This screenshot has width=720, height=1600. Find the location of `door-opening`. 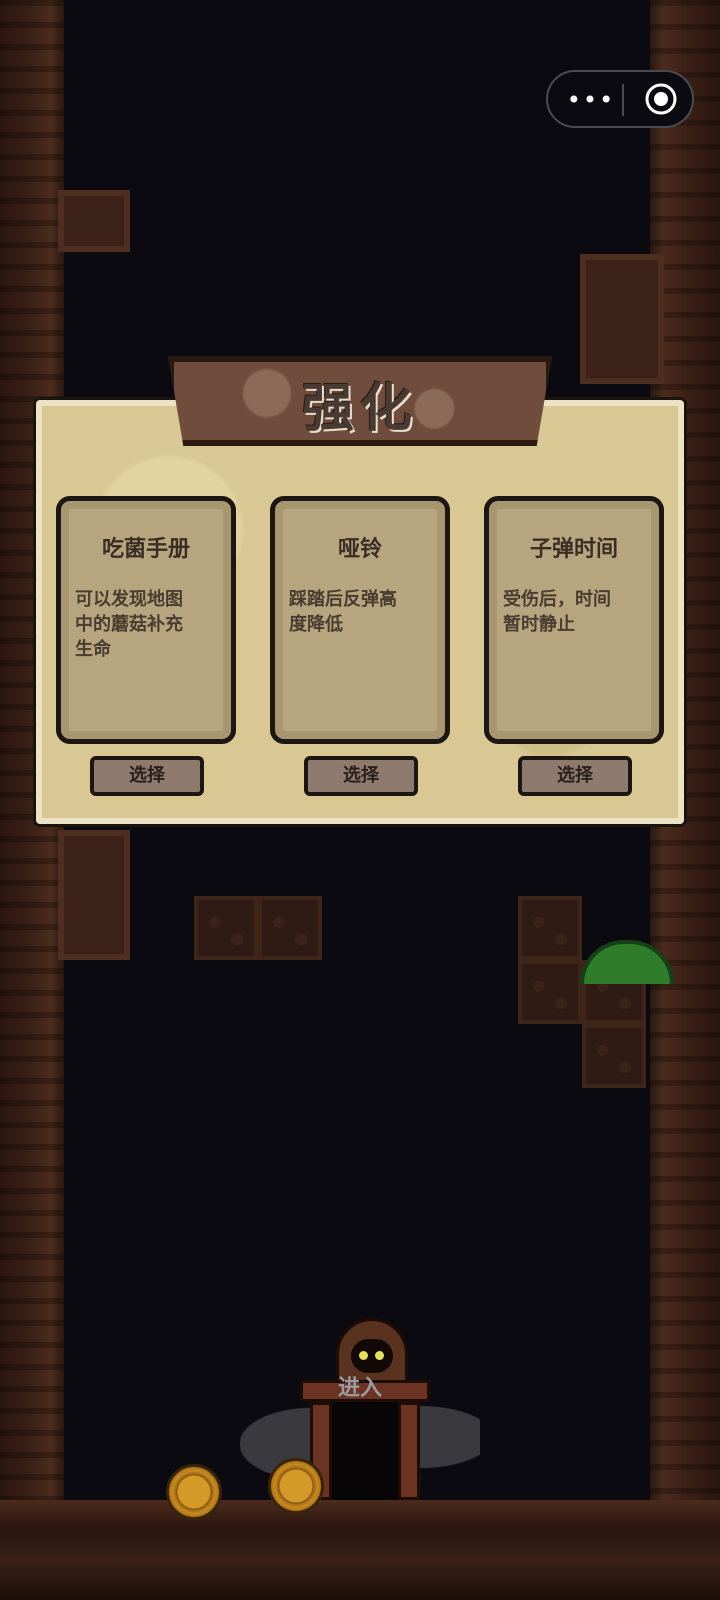

door-opening is located at coordinates (365, 1451).